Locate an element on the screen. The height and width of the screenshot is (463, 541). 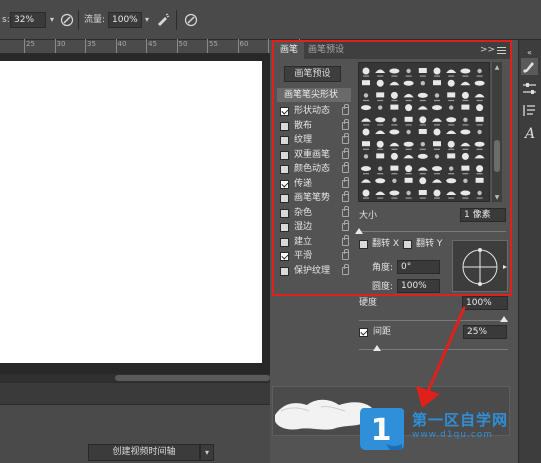
character-icon: A is located at coordinates (529, 132).